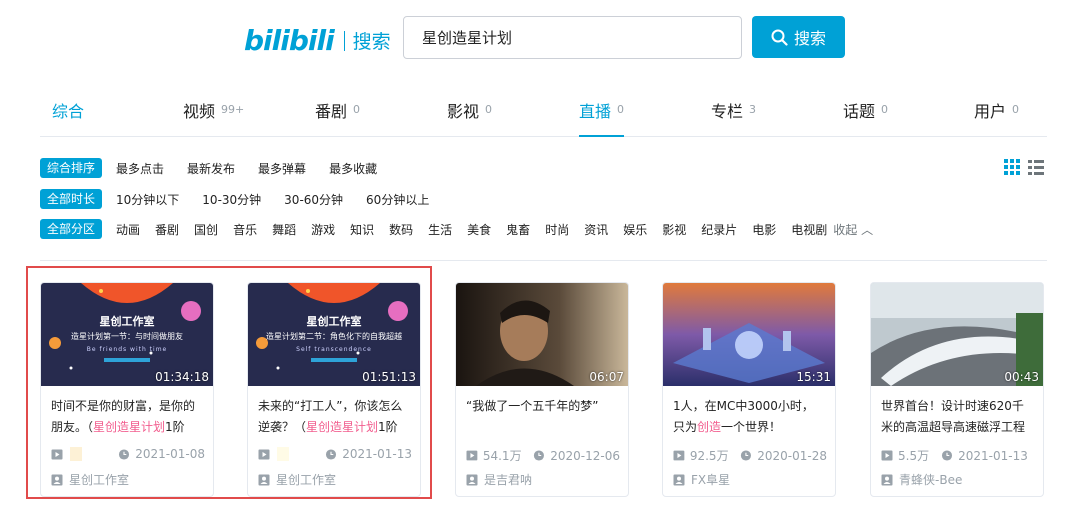 The height and width of the screenshot is (508, 1080). What do you see at coordinates (313, 199) in the screenshot?
I see `filter-option: 30-60分钟` at bounding box center [313, 199].